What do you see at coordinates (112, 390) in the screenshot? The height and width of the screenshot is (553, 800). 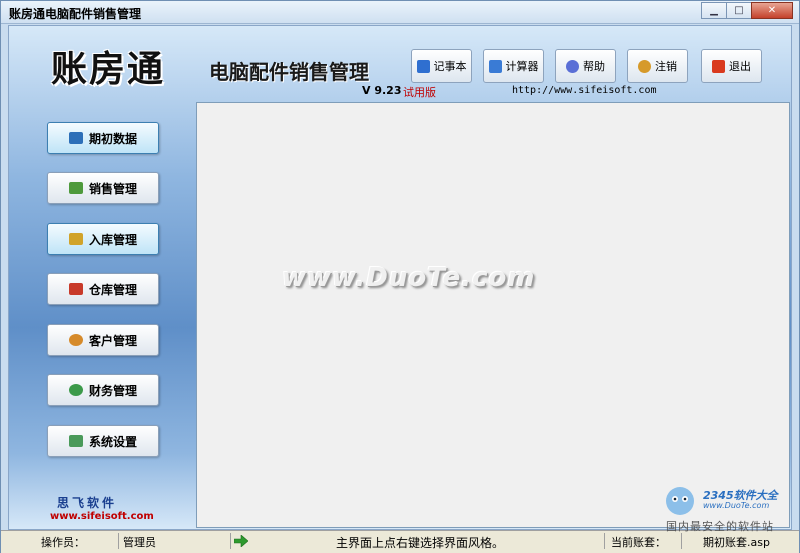 I see `sidebar-item-label: 财务管理` at bounding box center [112, 390].